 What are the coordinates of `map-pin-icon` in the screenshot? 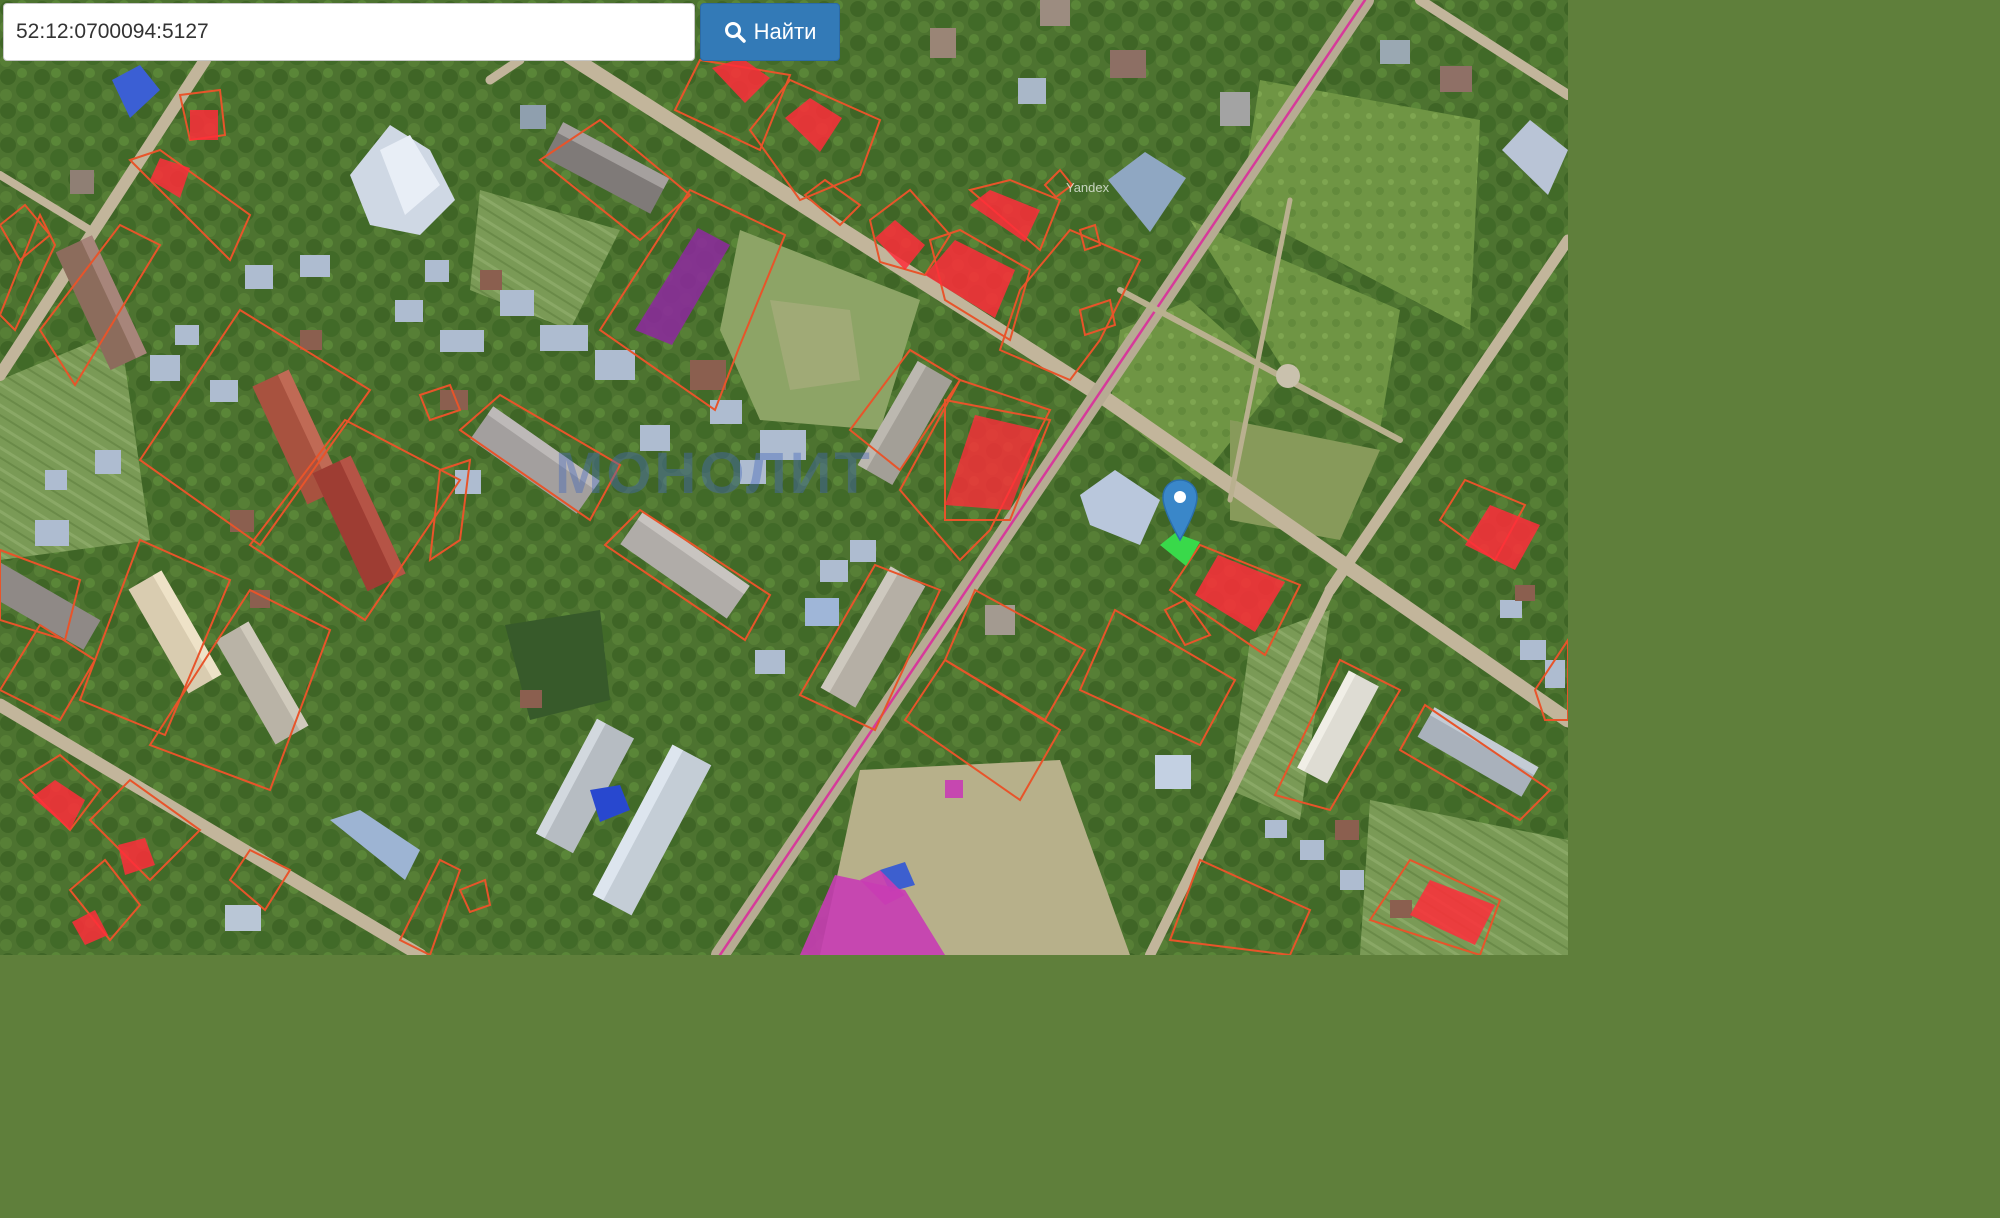 It's located at (1180, 510).